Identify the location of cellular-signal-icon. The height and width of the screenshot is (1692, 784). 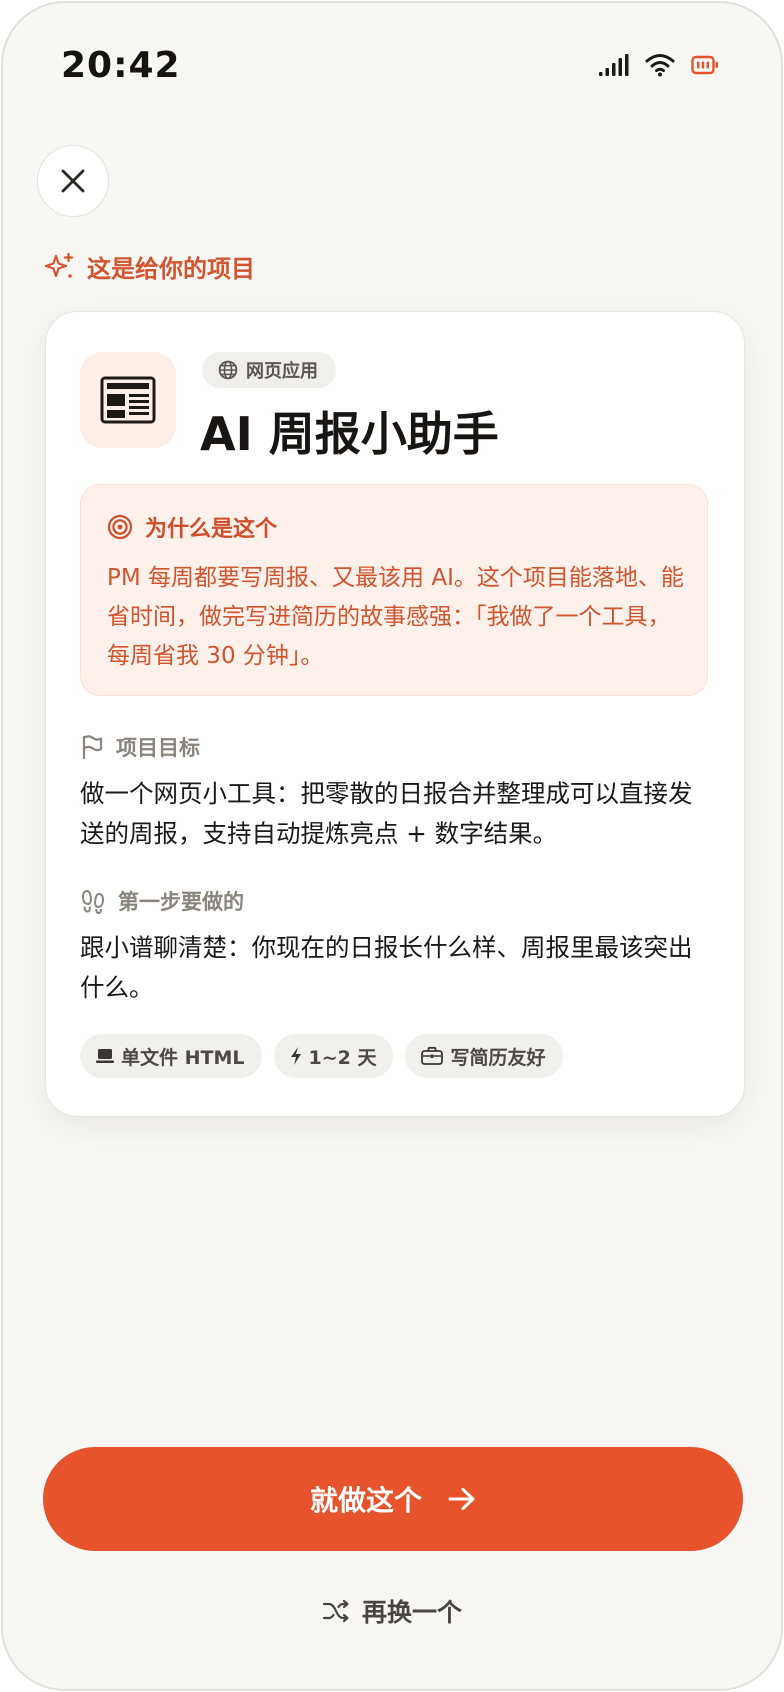
(614, 65).